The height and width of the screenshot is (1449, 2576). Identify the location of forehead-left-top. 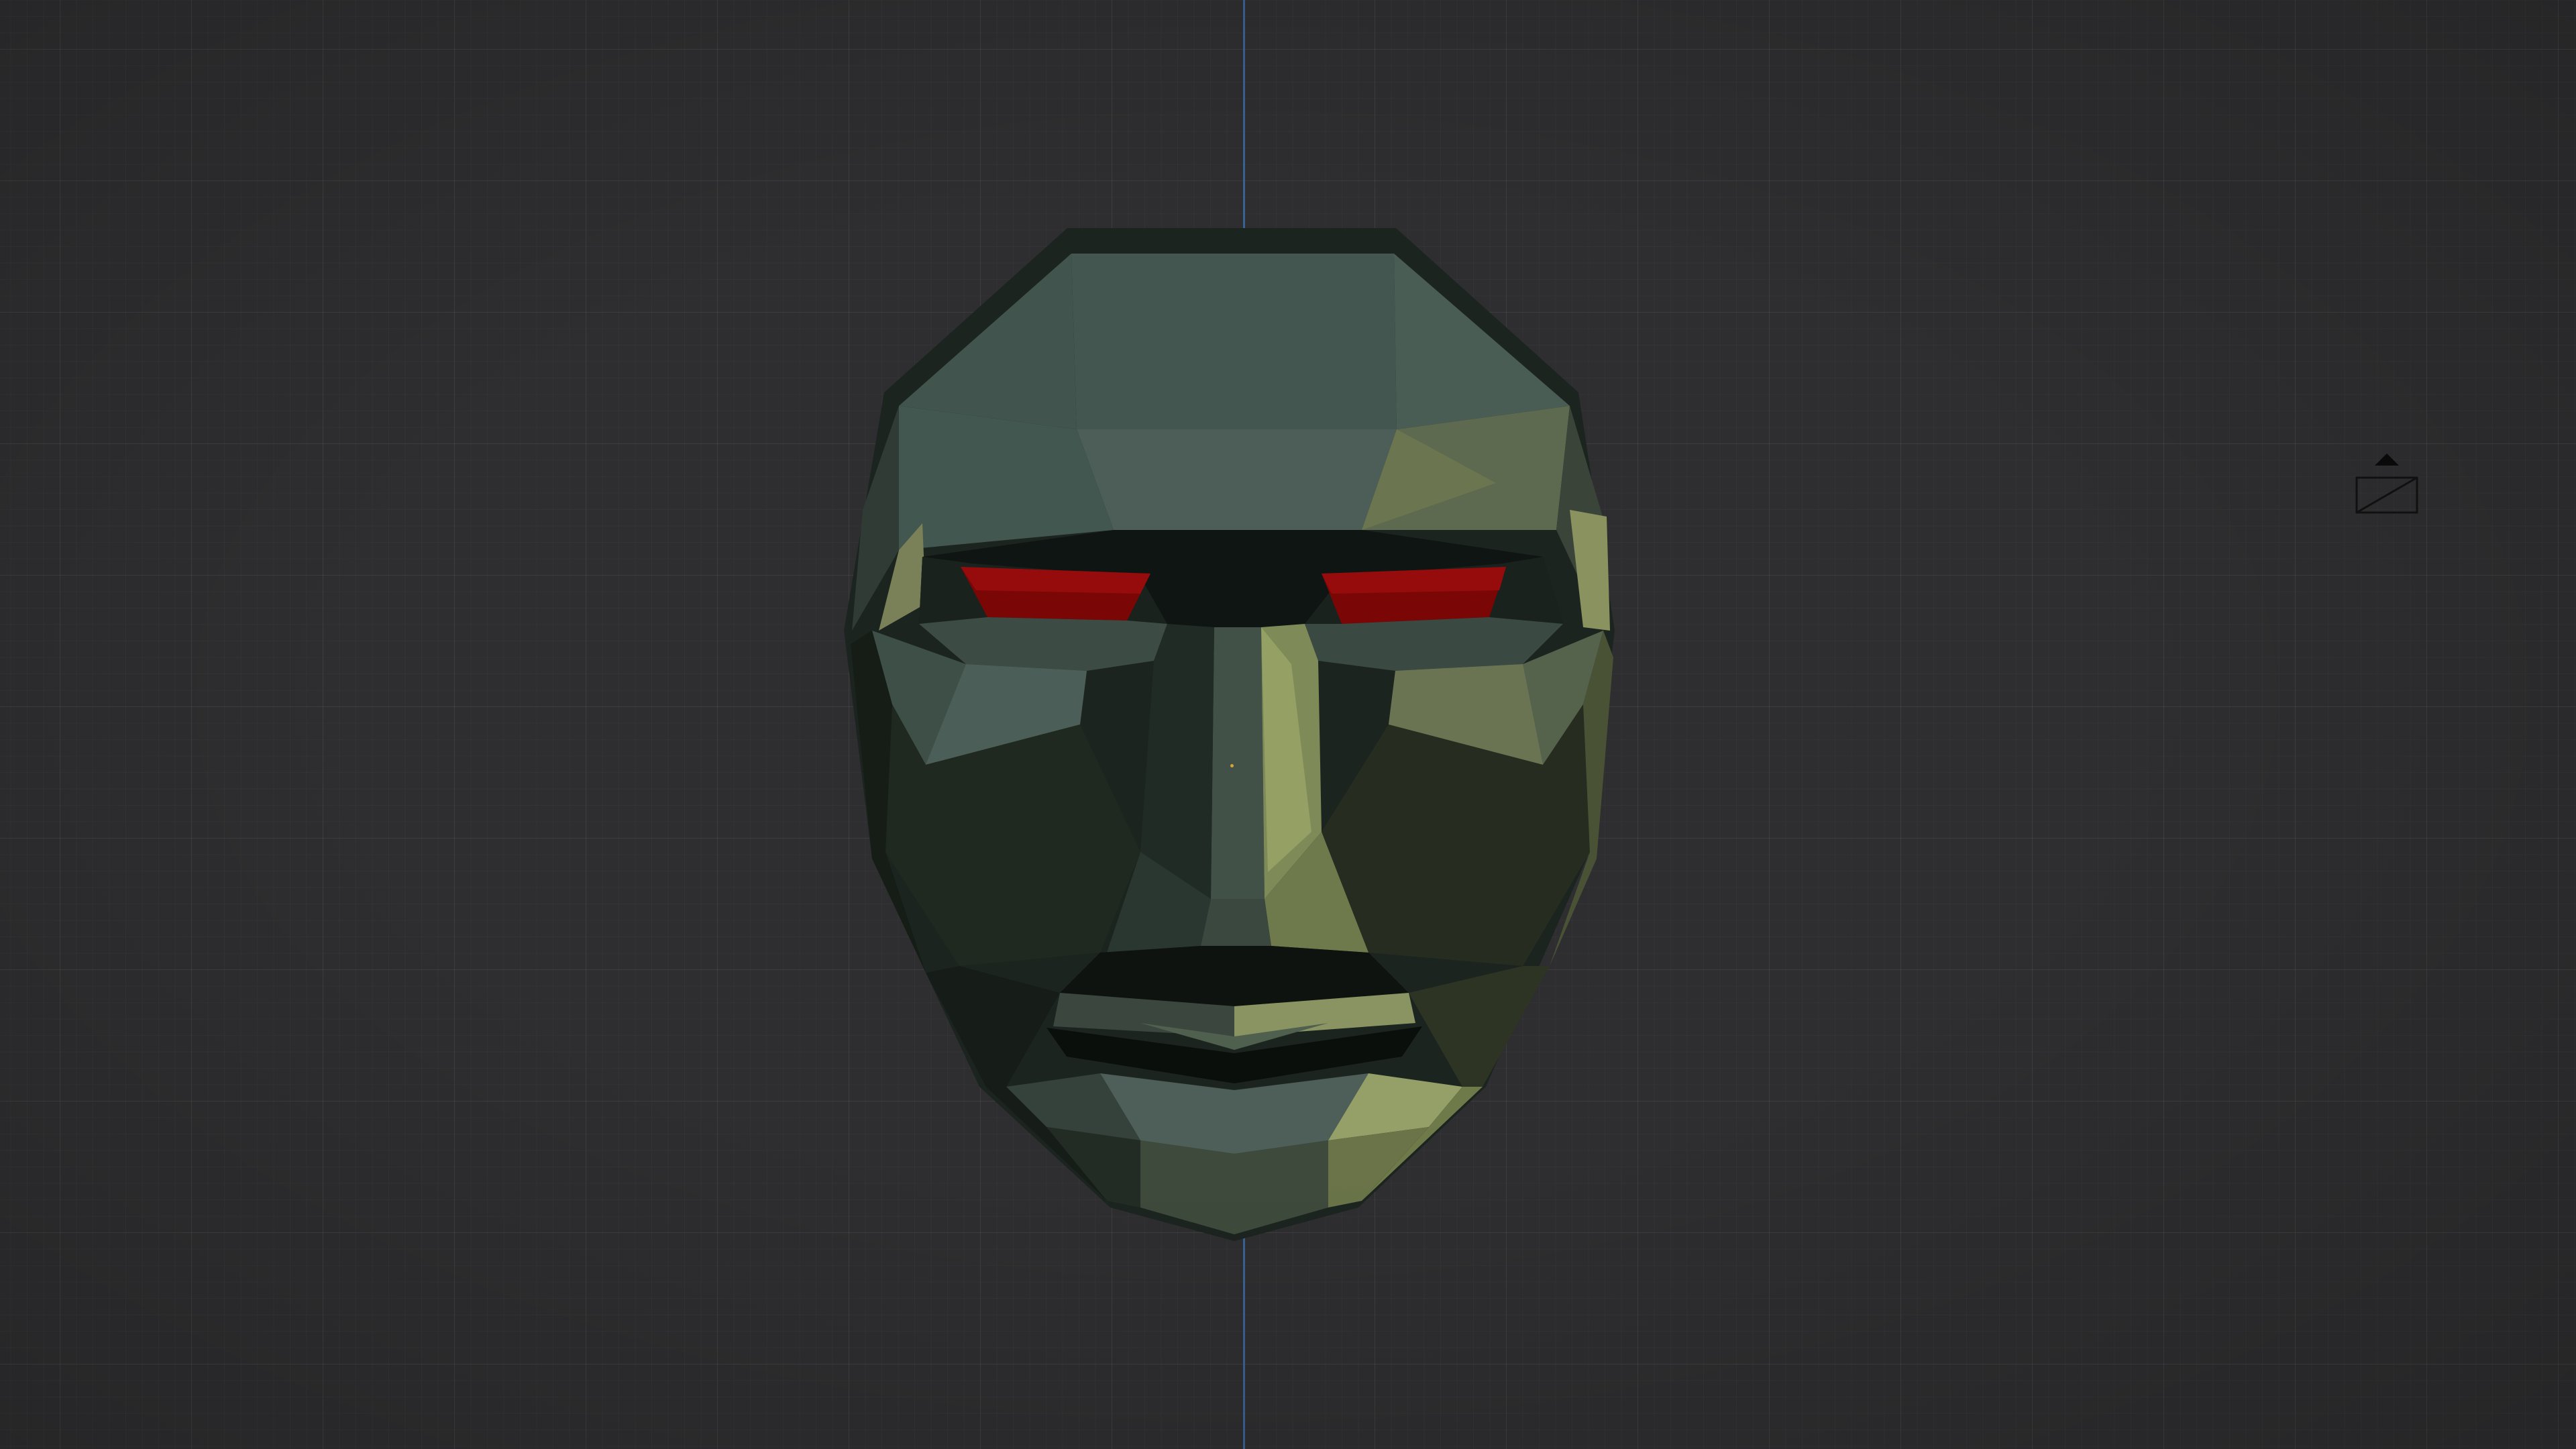
(988, 341).